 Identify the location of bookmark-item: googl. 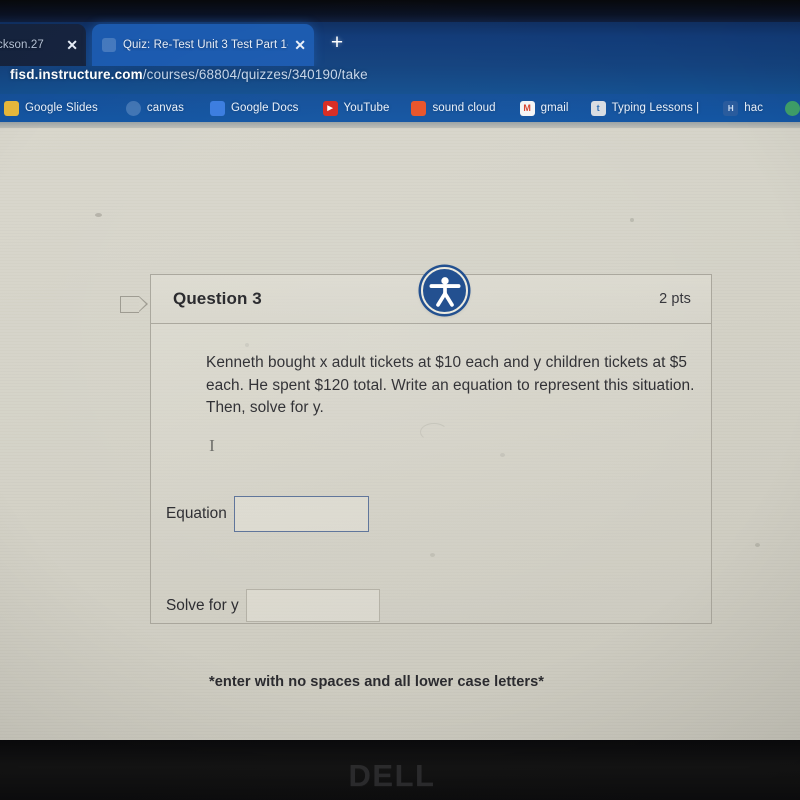
(792, 108).